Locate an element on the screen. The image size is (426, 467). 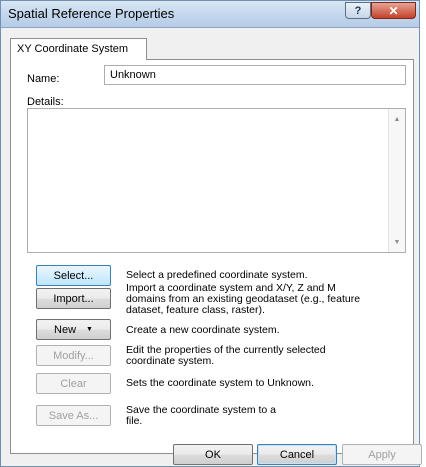
details-label: Details: is located at coordinates (45, 102).